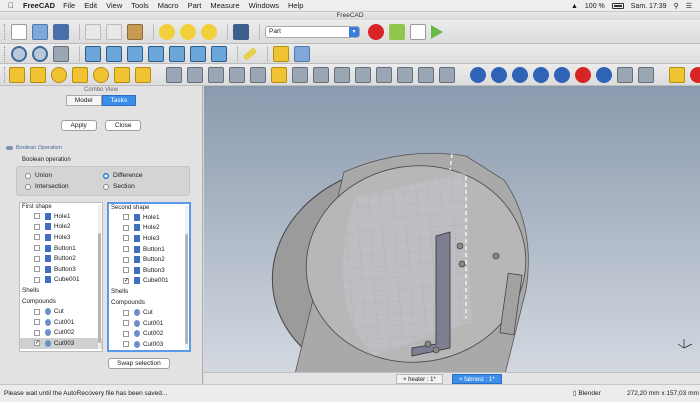 Image resolution: width=700 pixels, height=402 pixels. What do you see at coordinates (149, 259) in the screenshot?
I see `list-item: Button2` at bounding box center [149, 259].